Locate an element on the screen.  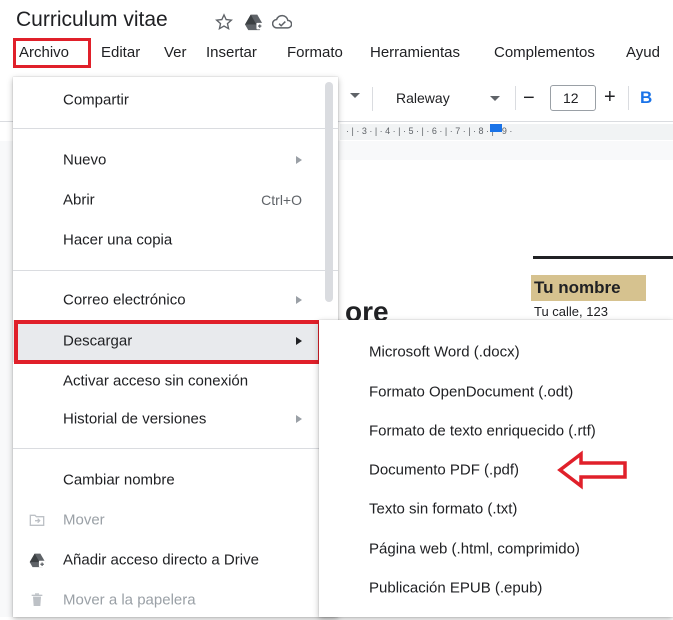
submenu-item-label: Documento PDF (.pdf) is located at coordinates (444, 470).